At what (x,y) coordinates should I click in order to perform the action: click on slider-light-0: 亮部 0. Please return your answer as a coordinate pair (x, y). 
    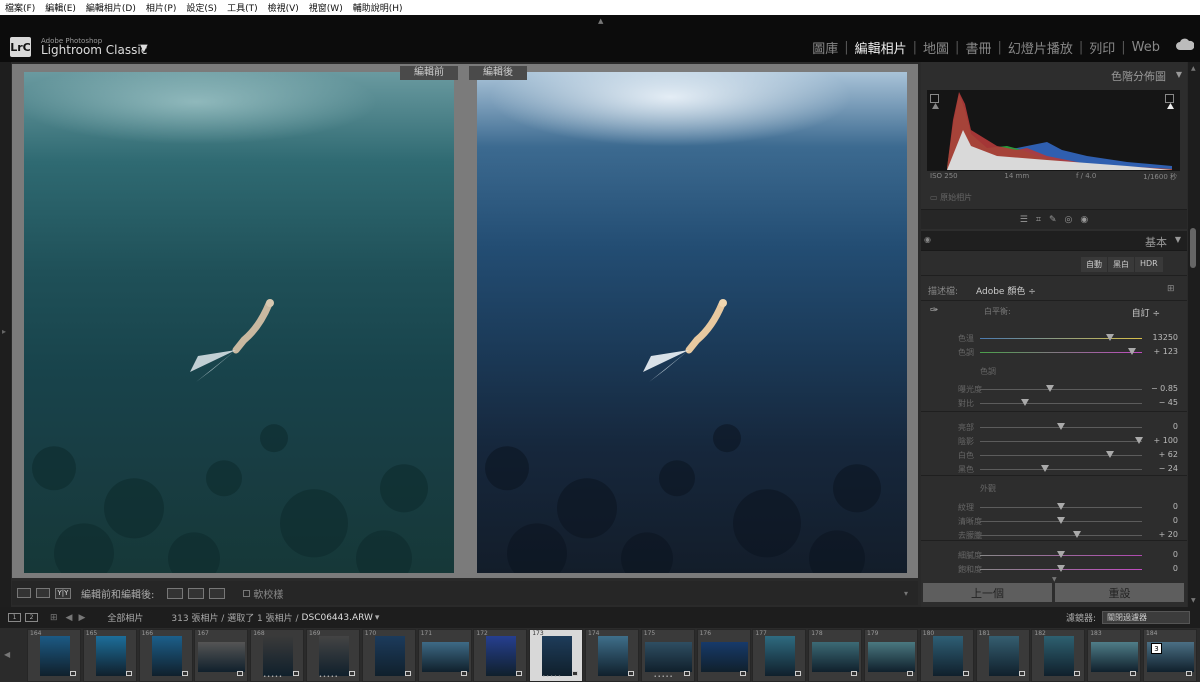
    Looking at the image, I should click on (1054, 428).